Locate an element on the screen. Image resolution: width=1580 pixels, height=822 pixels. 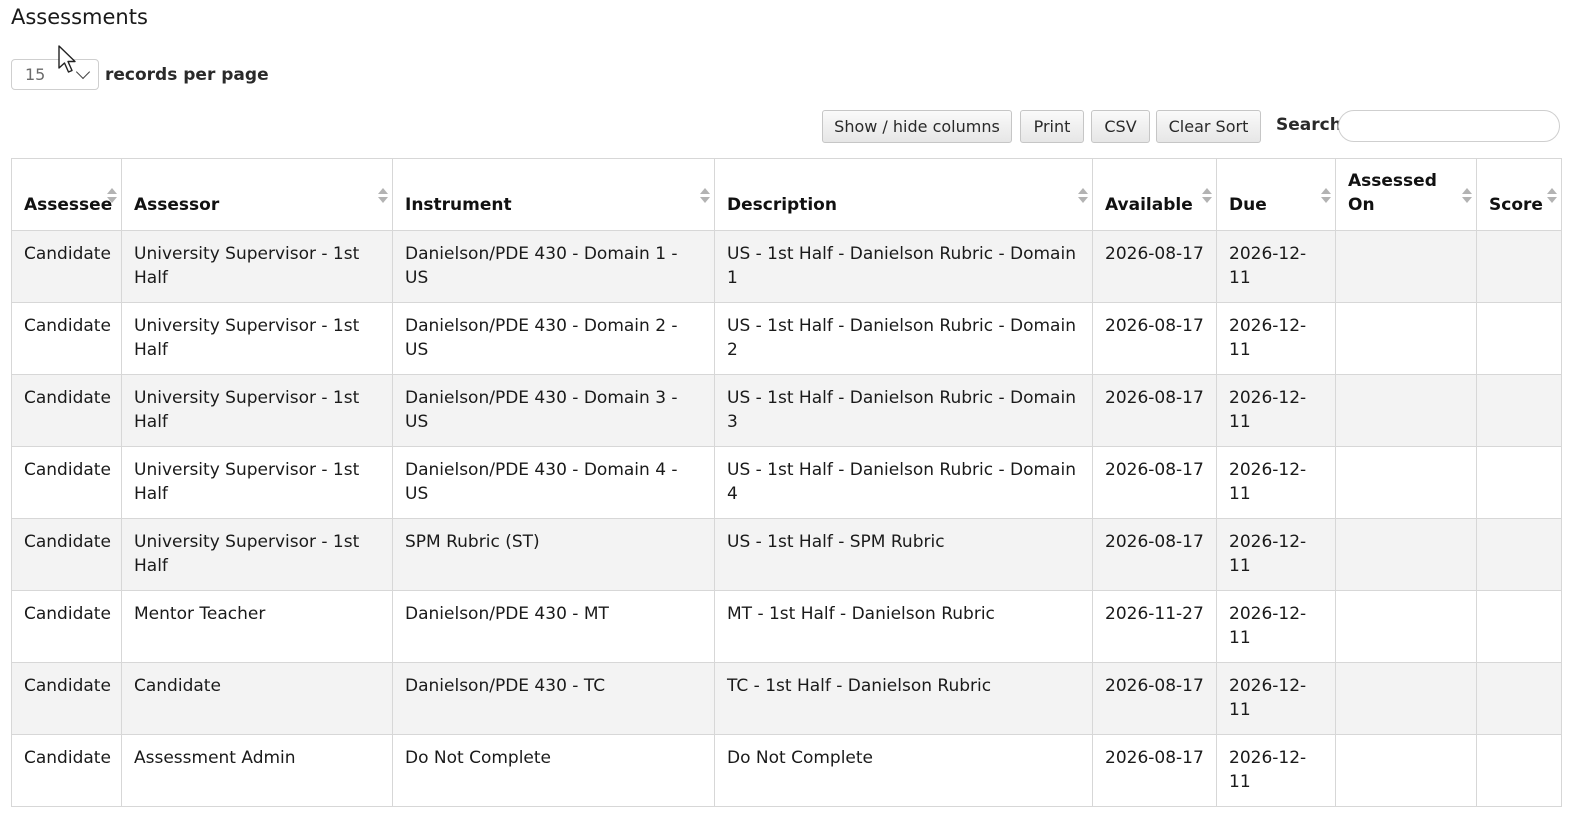
csv-button: CSV is located at coordinates (1120, 126).